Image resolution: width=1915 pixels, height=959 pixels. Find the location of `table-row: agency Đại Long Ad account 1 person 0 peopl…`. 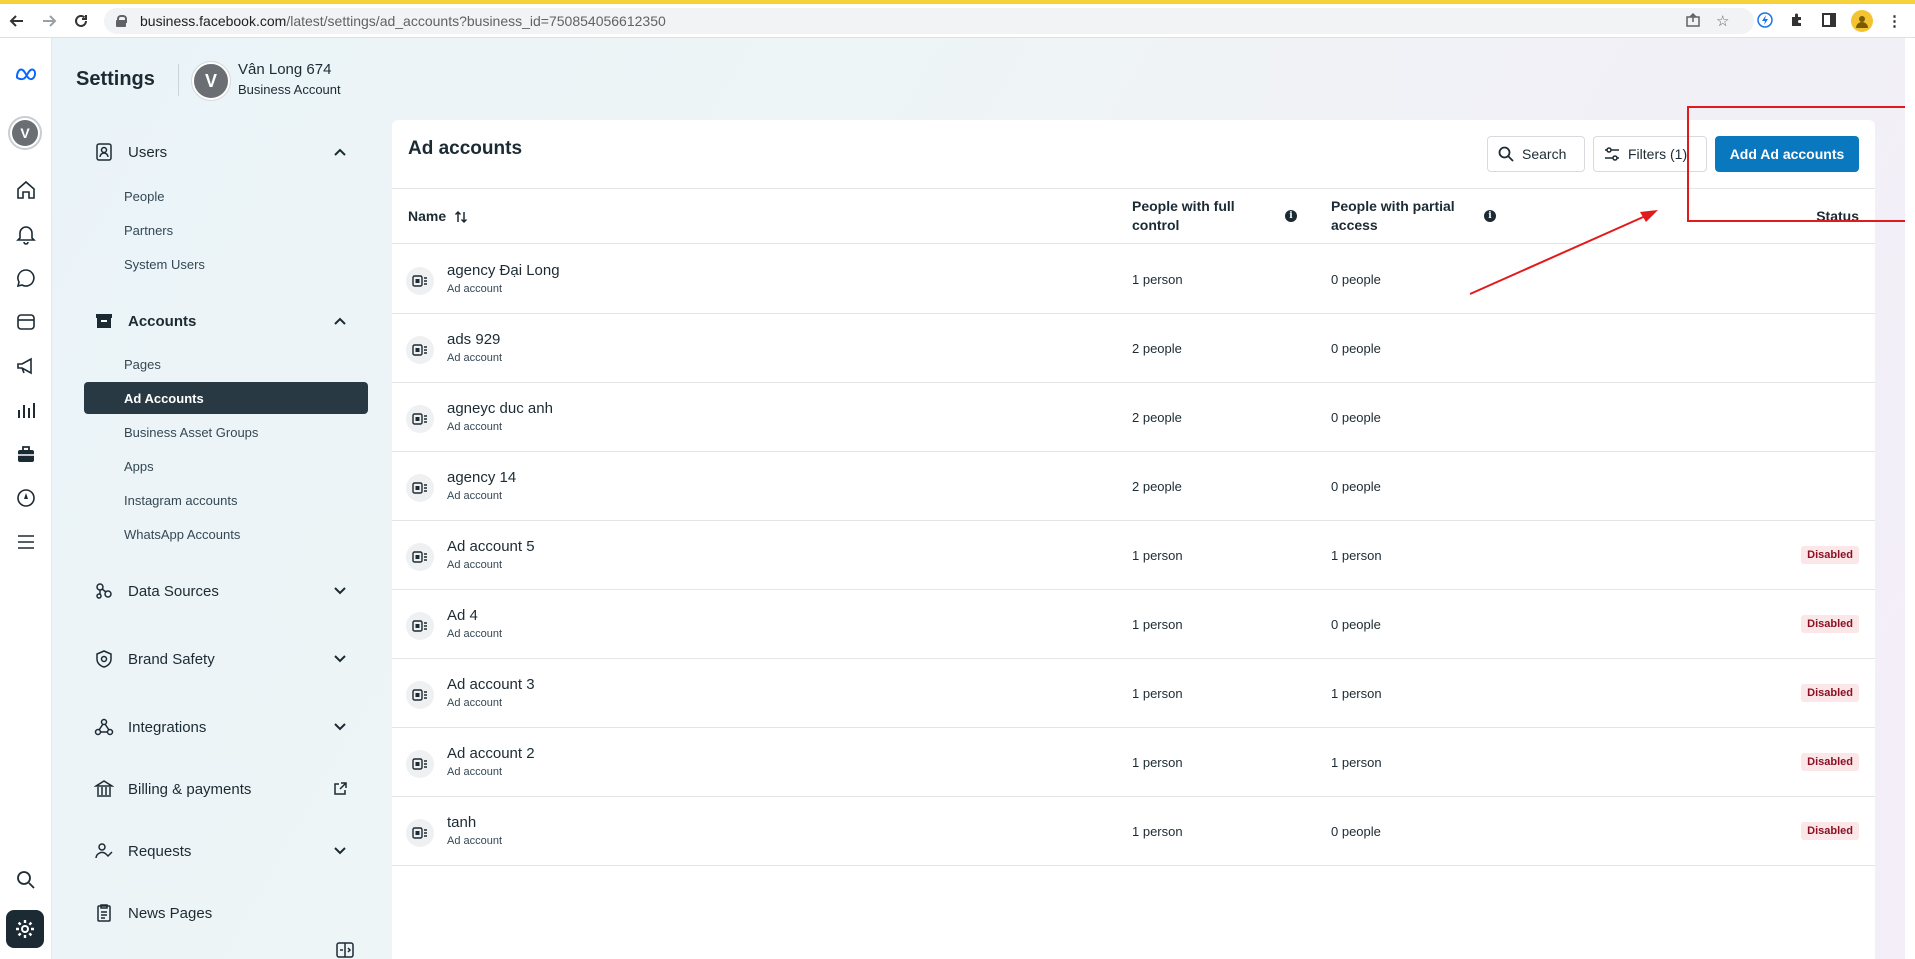

table-row: agency Đại Long Ad account 1 person 0 peopl… is located at coordinates (1133, 279).